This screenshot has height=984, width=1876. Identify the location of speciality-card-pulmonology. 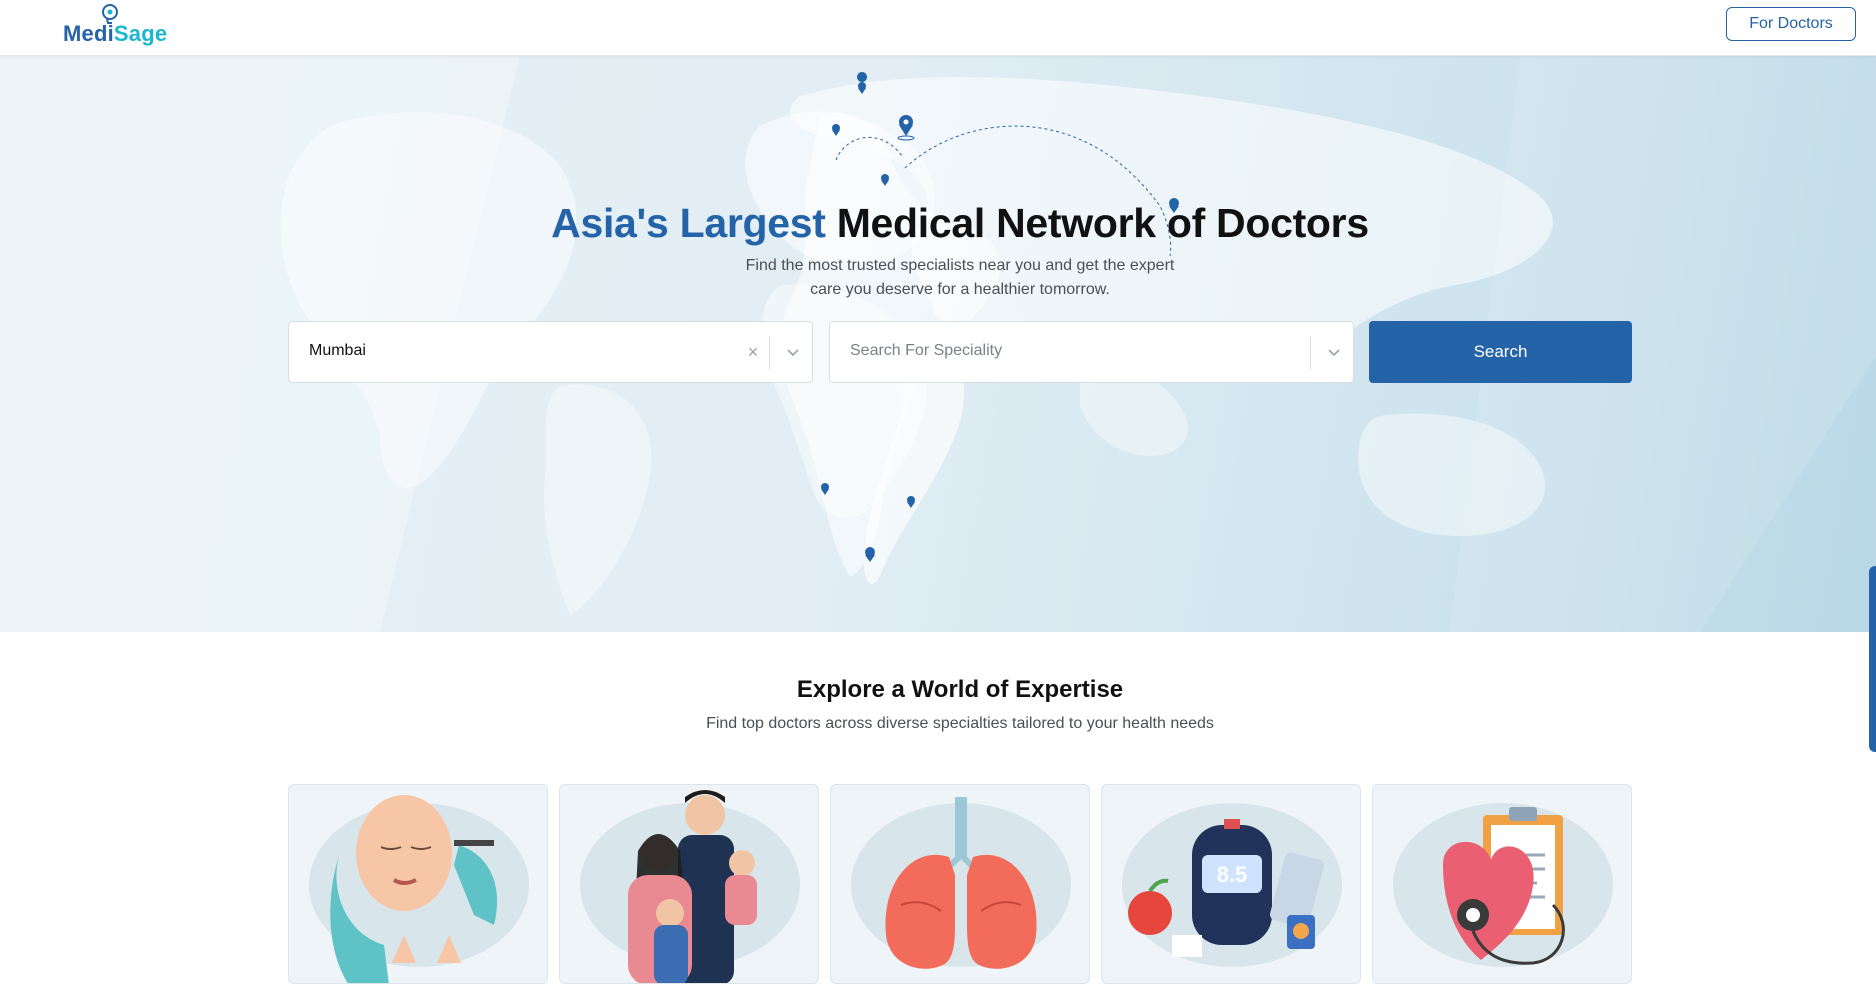
(960, 884).